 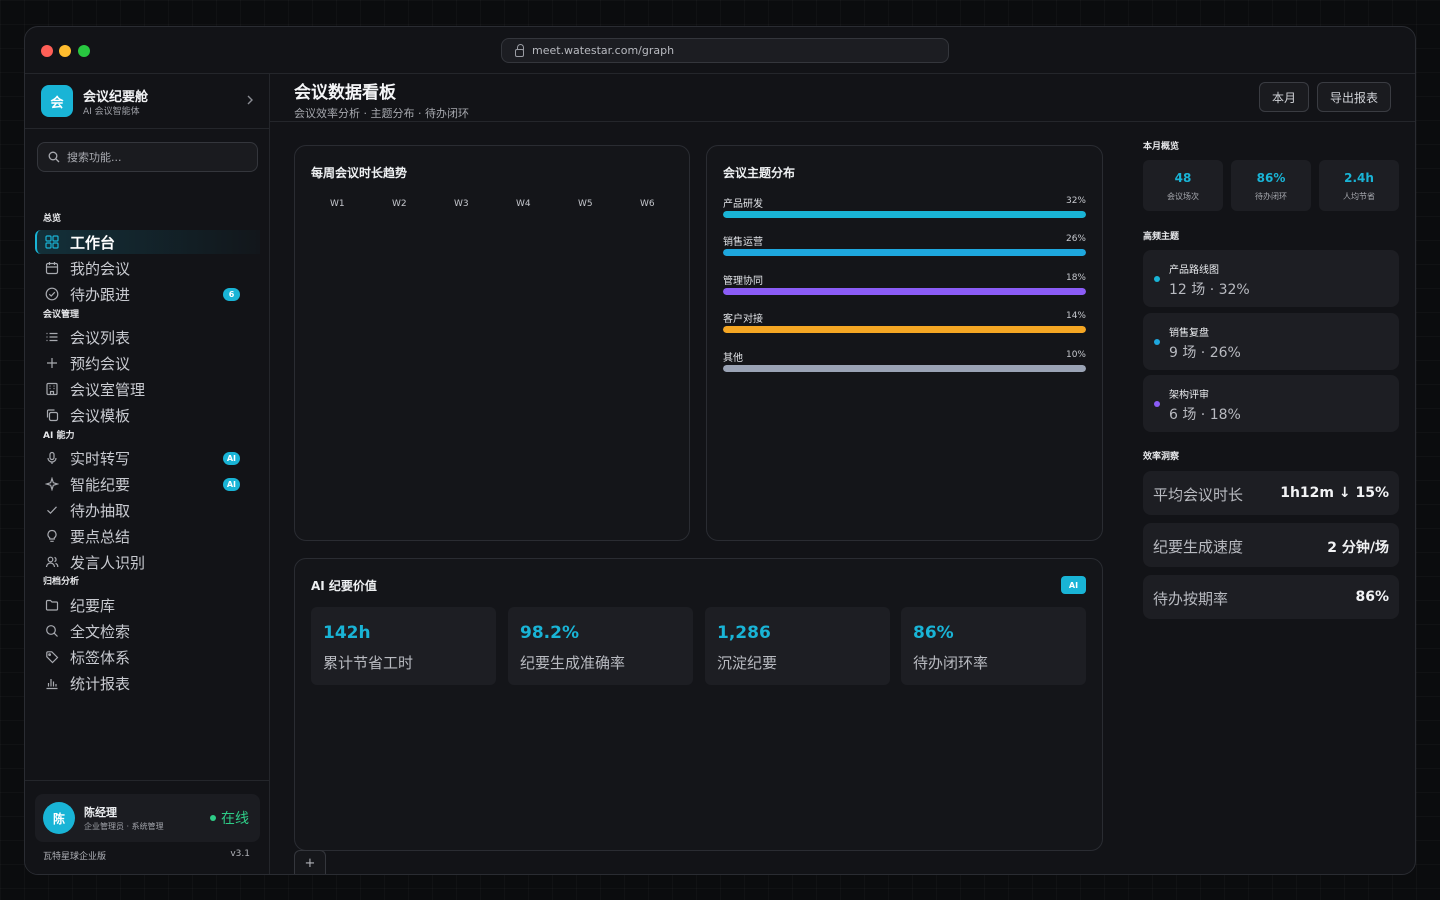 What do you see at coordinates (904, 361) in the screenshot?
I see `topic-row: 其他 10%` at bounding box center [904, 361].